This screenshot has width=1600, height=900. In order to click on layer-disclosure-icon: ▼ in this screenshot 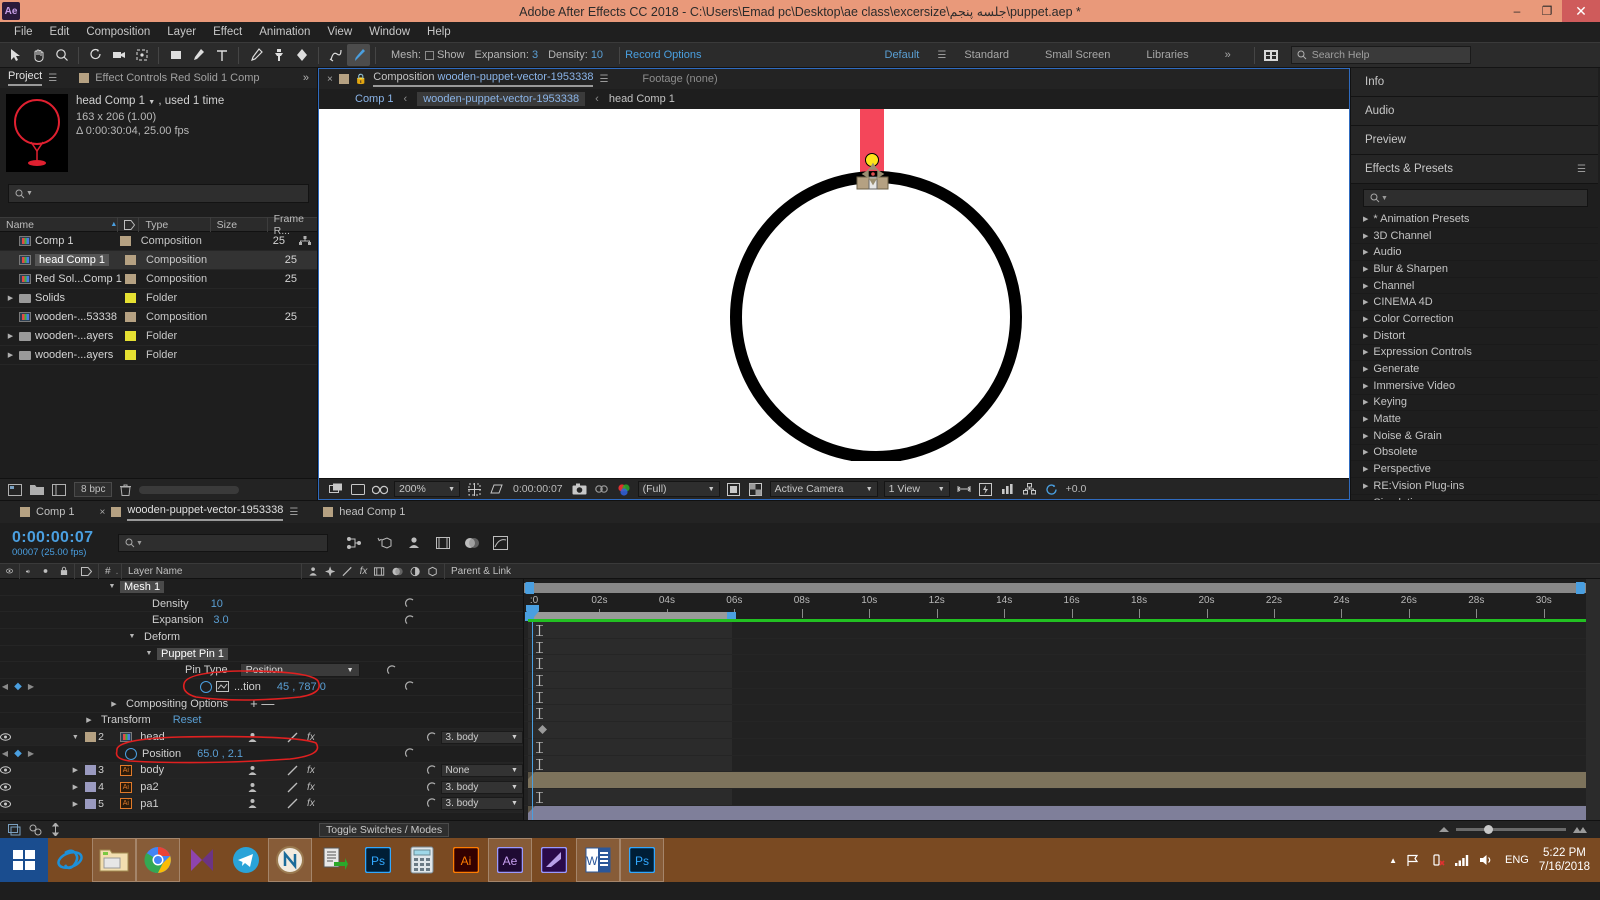, I will do `click(75, 737)`.